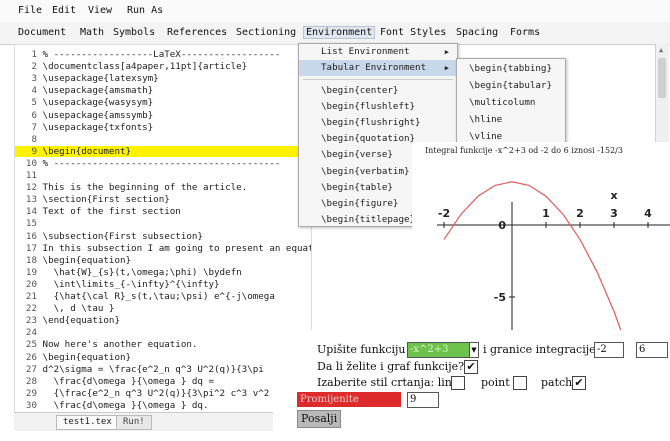  What do you see at coordinates (662, 78) in the screenshot?
I see `scroll-thumb` at bounding box center [662, 78].